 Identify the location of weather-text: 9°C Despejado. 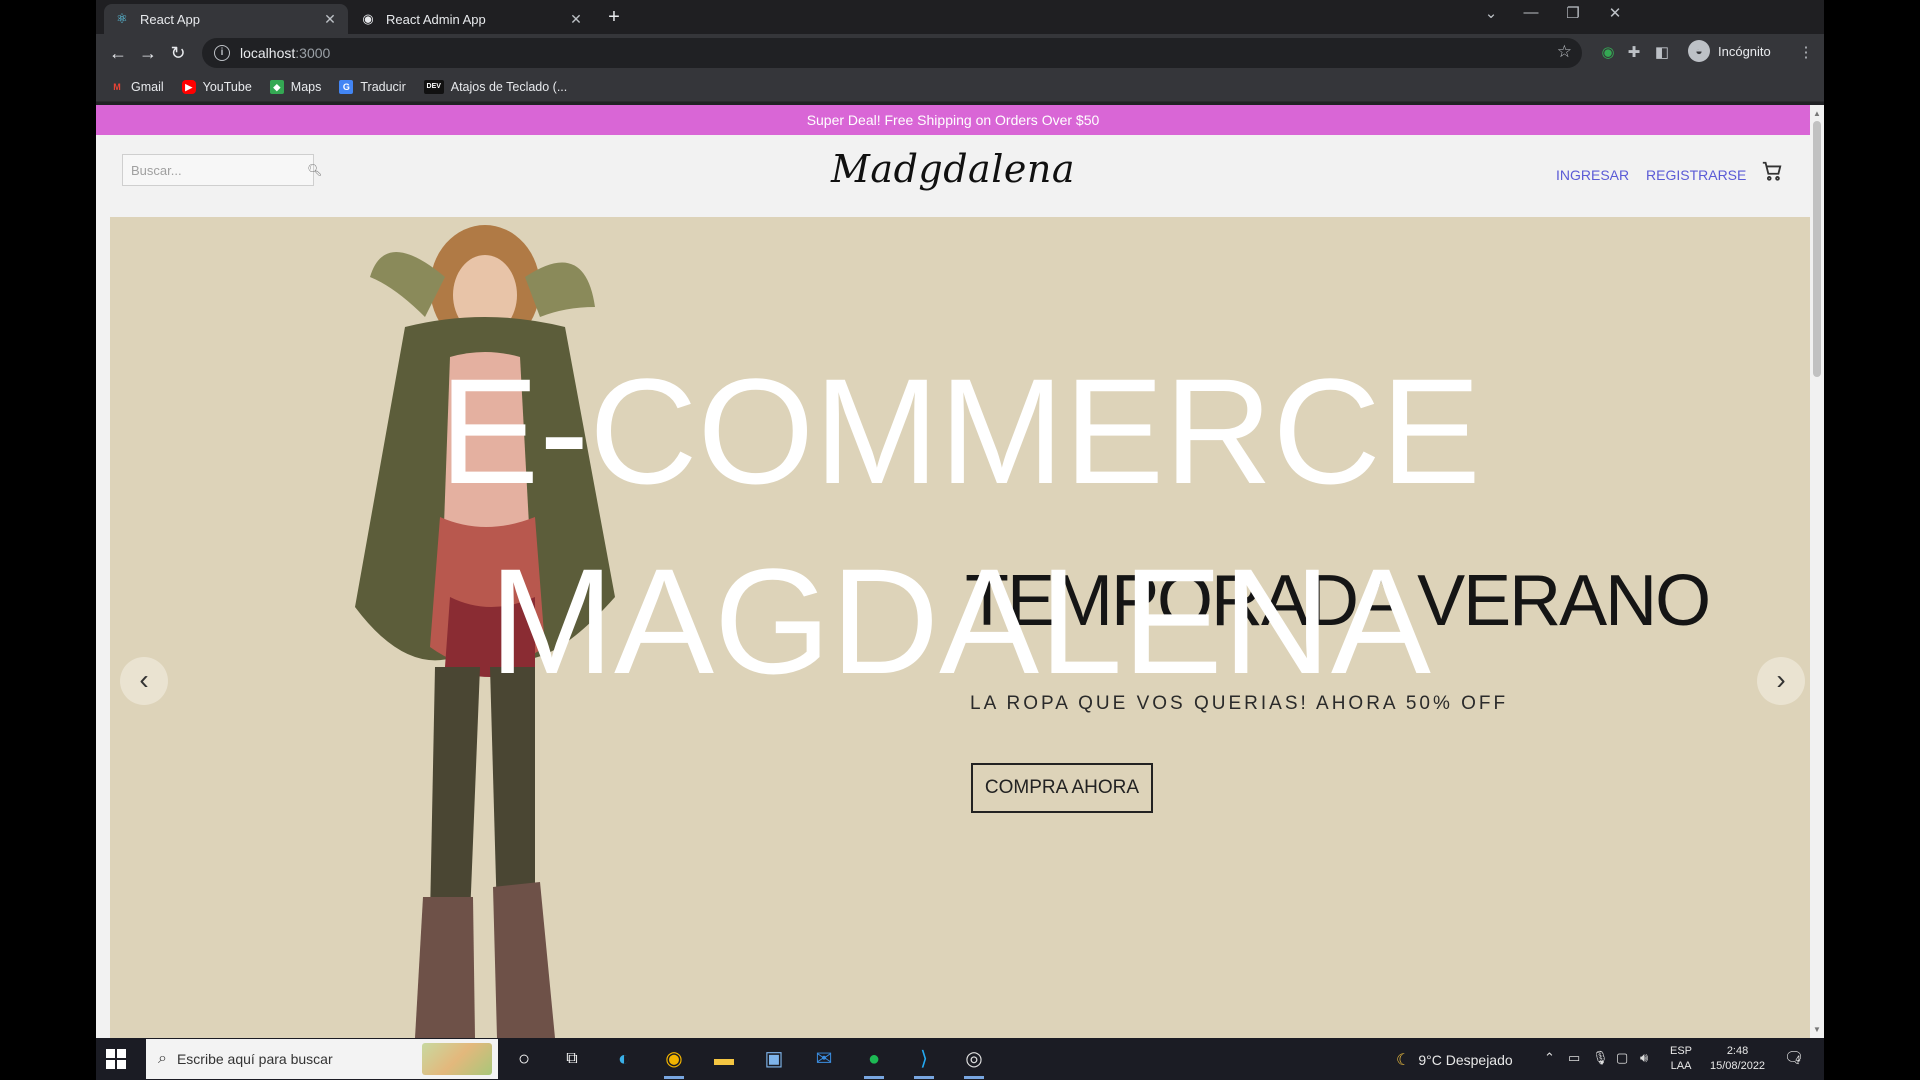
(1465, 1060).